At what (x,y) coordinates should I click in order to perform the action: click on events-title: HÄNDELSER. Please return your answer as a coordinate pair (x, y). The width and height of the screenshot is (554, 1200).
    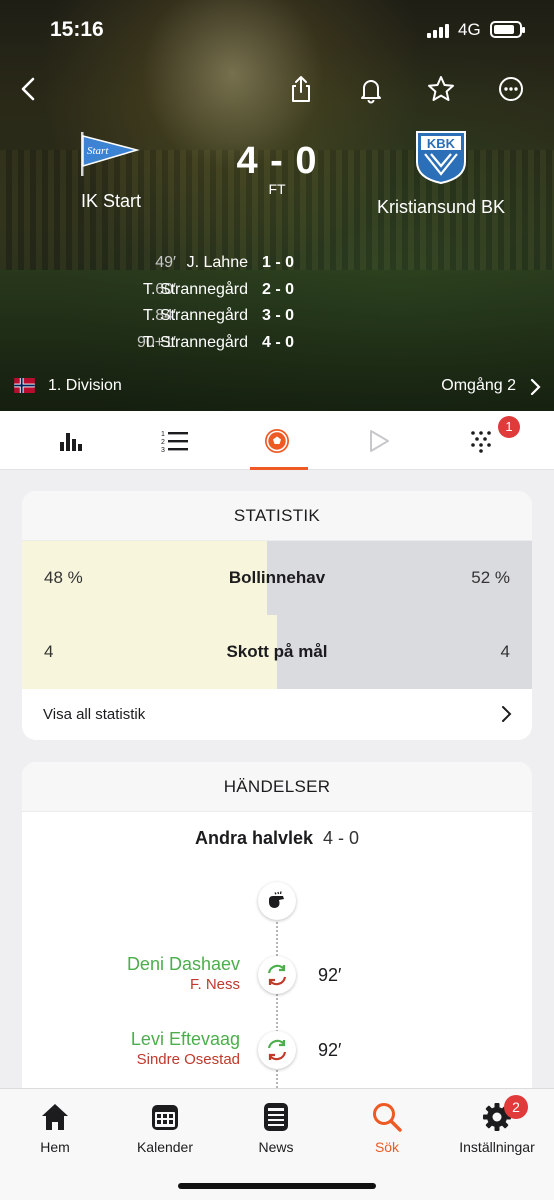
    Looking at the image, I should click on (277, 787).